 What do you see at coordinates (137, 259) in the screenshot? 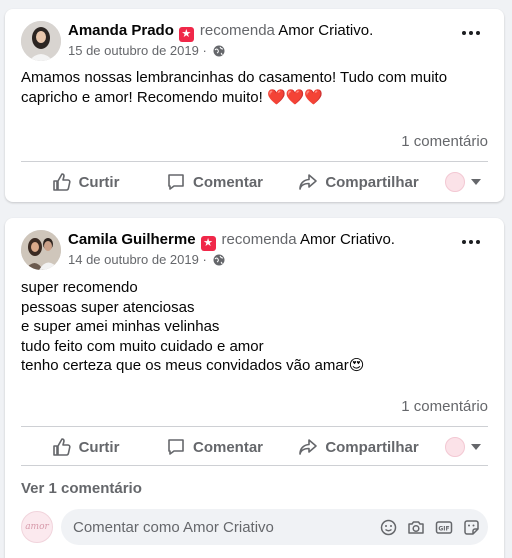
I see `post-date-text: 14 de outubro de 2019 ·` at bounding box center [137, 259].